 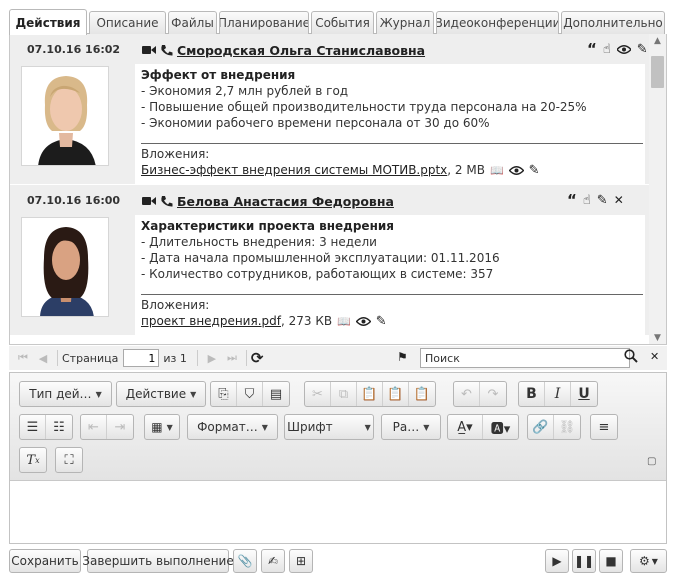 I want to click on font-dropdown: Шрифт ▼, so click(x=329, y=427).